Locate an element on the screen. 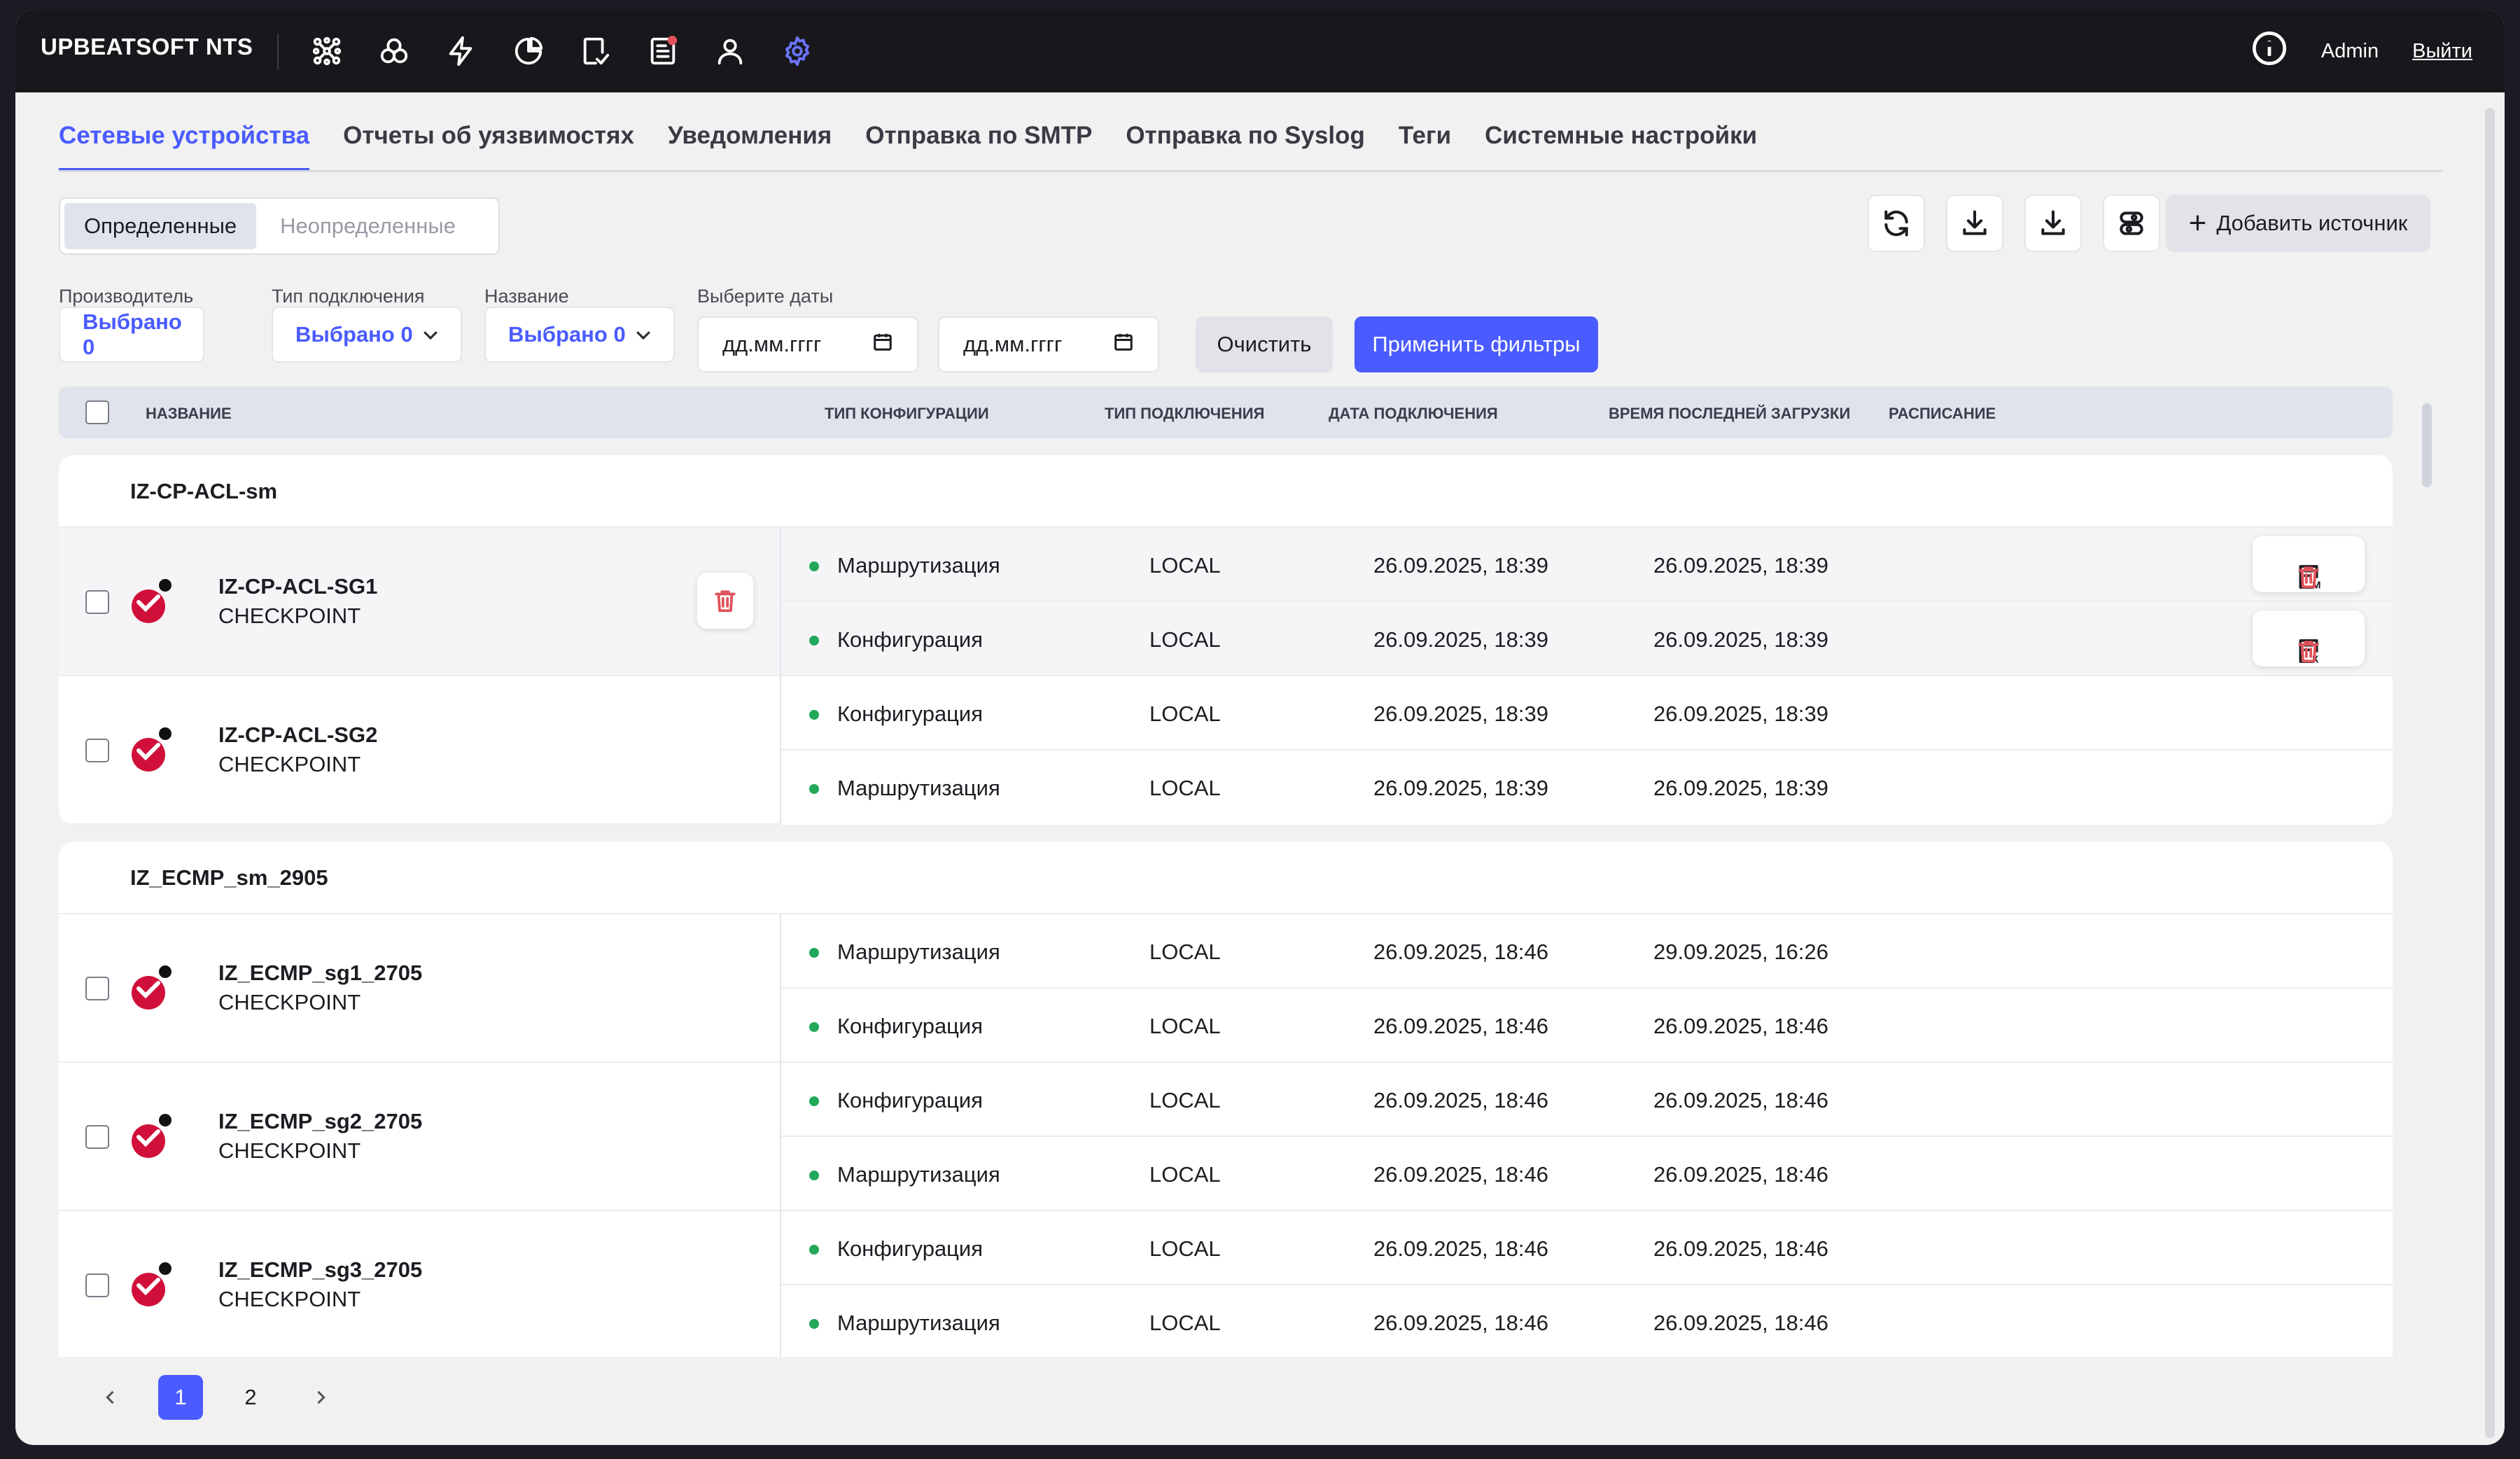  download-all-button is located at coordinates (2053, 223).